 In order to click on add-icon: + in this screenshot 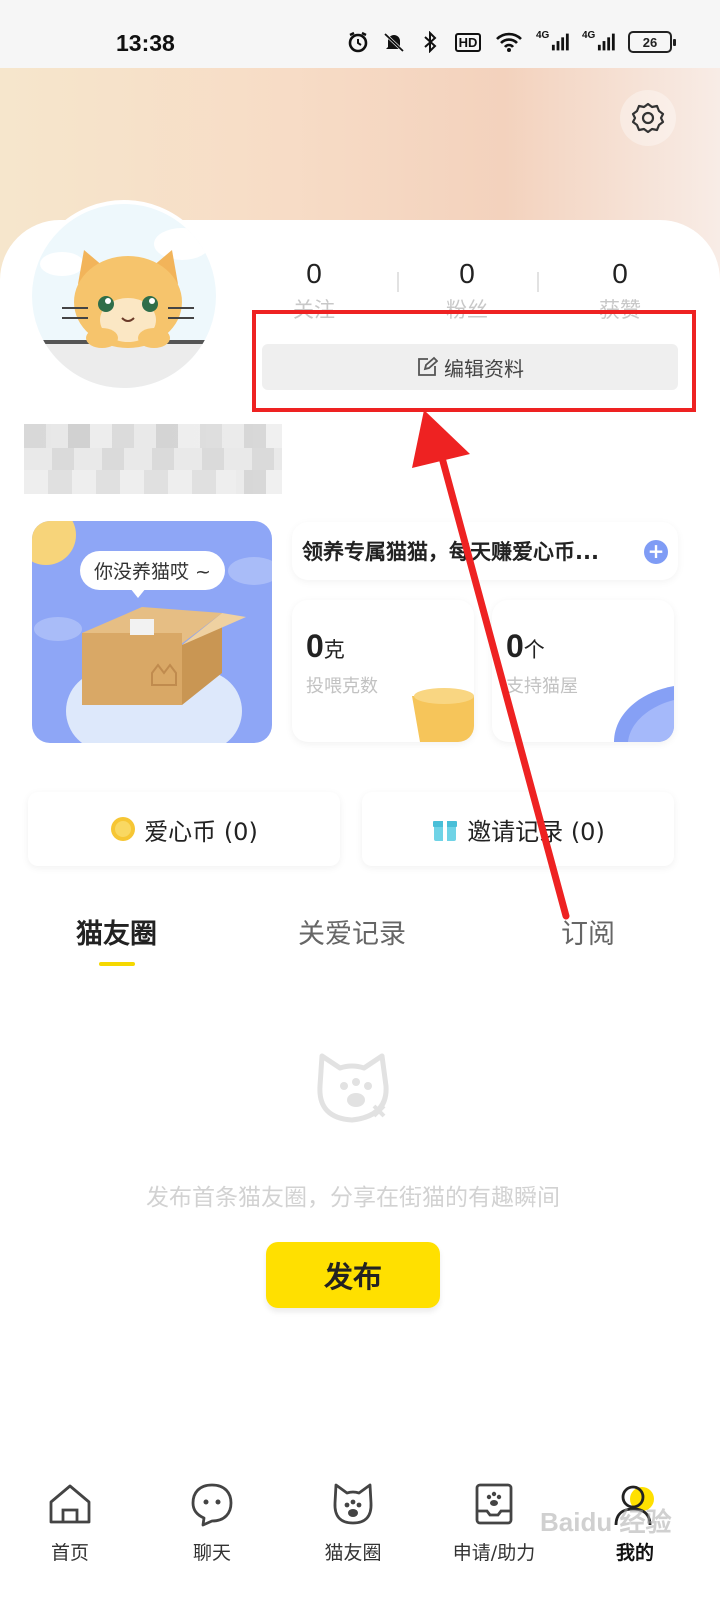, I will do `click(656, 552)`.